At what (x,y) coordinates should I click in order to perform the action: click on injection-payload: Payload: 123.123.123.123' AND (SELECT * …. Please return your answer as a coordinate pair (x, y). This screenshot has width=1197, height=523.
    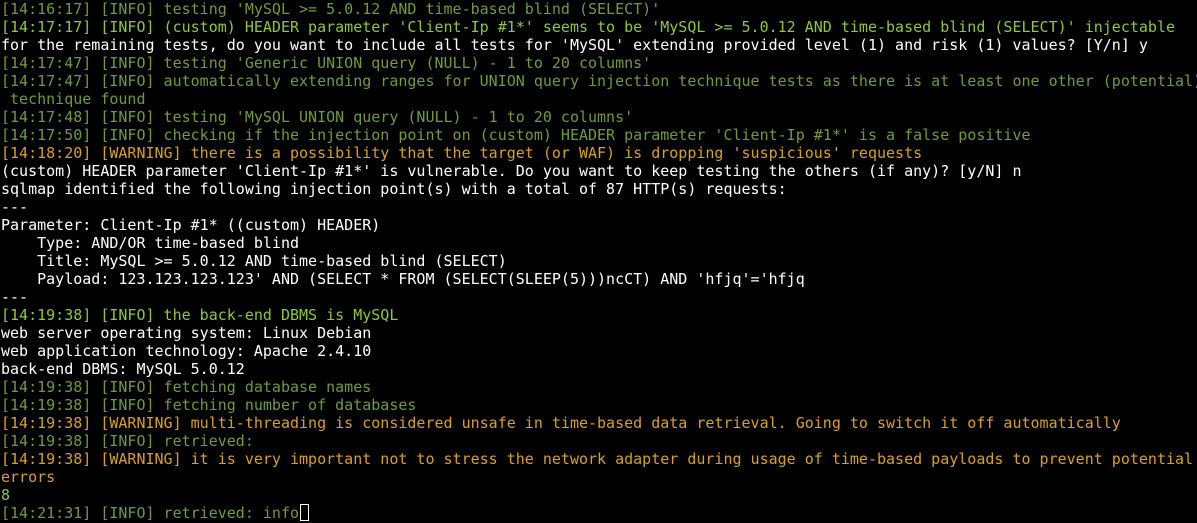
    Looking at the image, I should click on (599, 279).